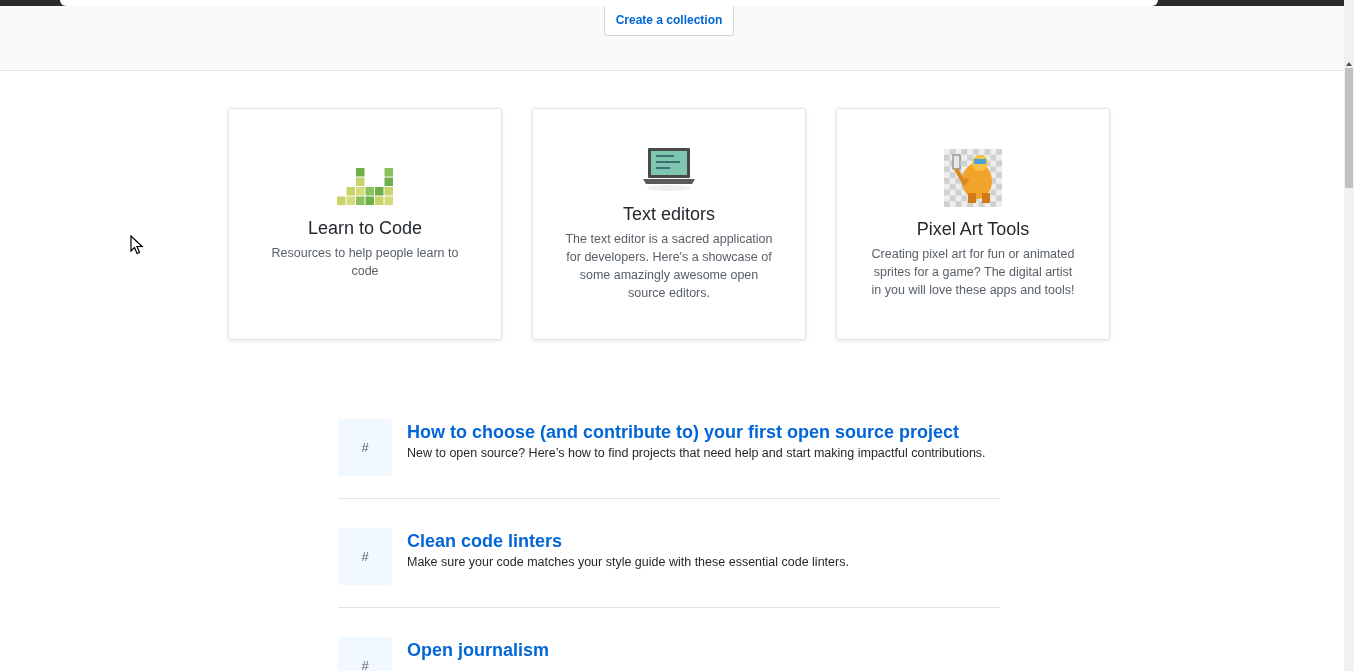  What do you see at coordinates (668, 214) in the screenshot?
I see `card-title: Text editors` at bounding box center [668, 214].